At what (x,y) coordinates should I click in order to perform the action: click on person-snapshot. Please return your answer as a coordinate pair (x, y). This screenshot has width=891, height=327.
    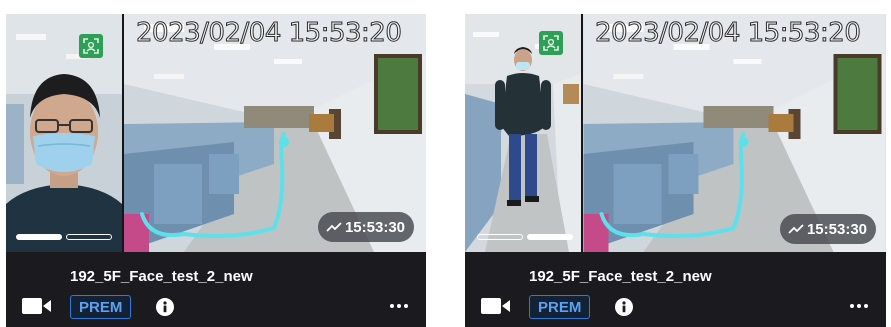
    Looking at the image, I should click on (523, 133).